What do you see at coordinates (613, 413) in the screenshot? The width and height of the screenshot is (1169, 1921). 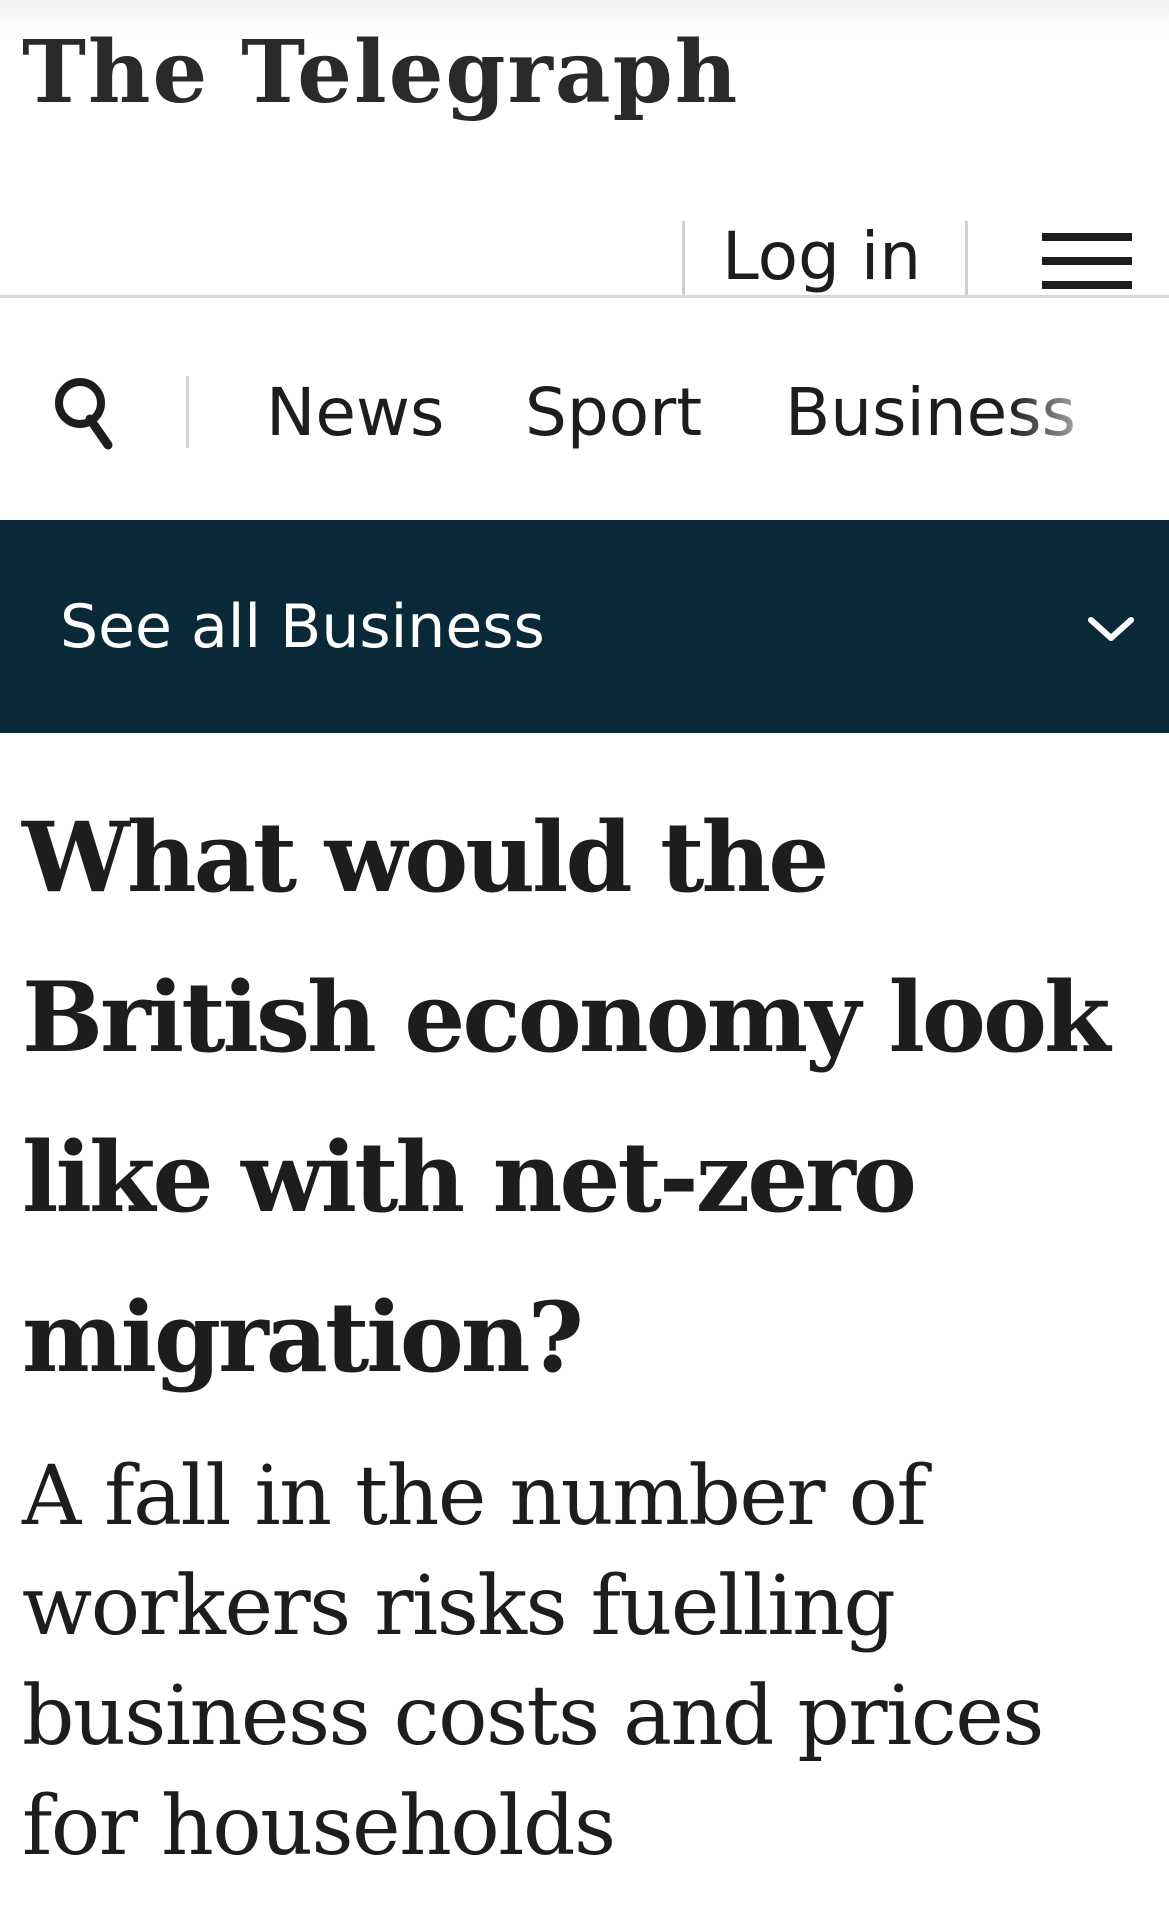 I see `nav-item-sport: Sport` at bounding box center [613, 413].